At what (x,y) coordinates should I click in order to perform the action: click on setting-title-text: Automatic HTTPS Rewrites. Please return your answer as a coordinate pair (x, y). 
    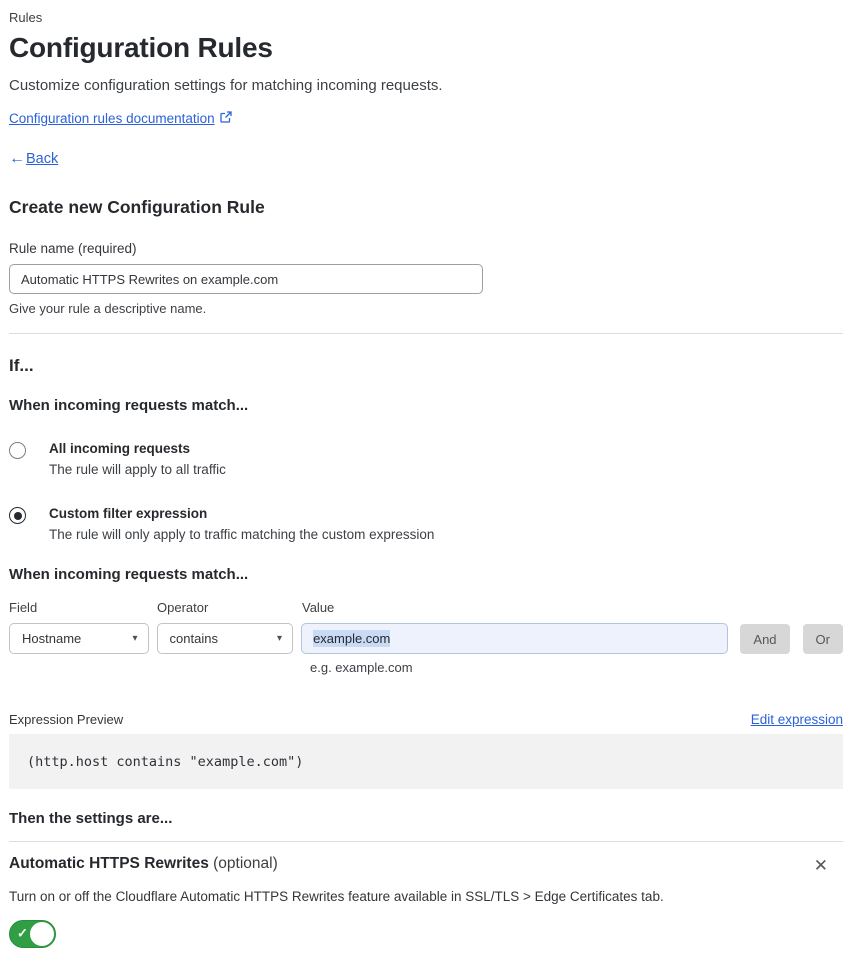
    Looking at the image, I should click on (109, 863).